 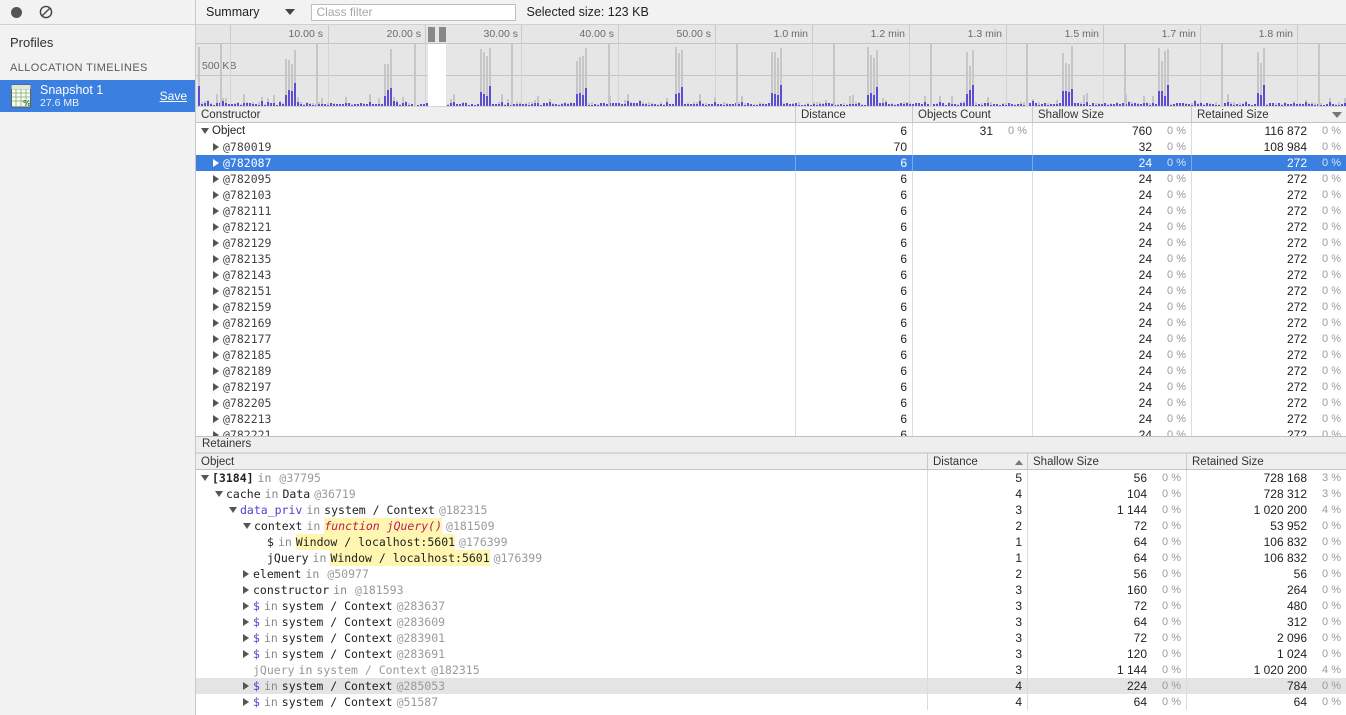 I want to click on record-circle-icon, so click(x=16, y=12).